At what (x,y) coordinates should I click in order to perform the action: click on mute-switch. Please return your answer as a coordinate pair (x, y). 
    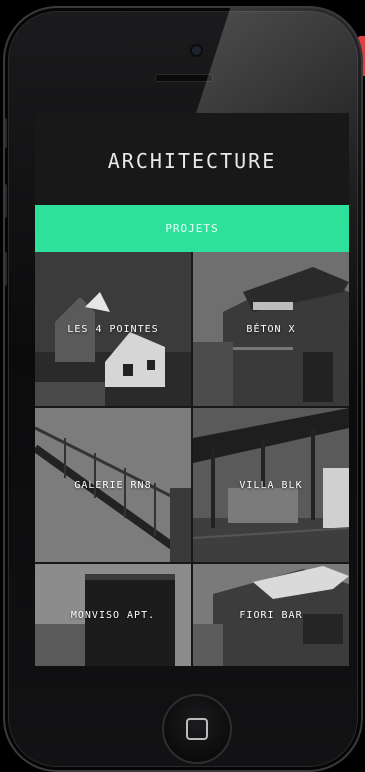
    Looking at the image, I should click on (6, 133).